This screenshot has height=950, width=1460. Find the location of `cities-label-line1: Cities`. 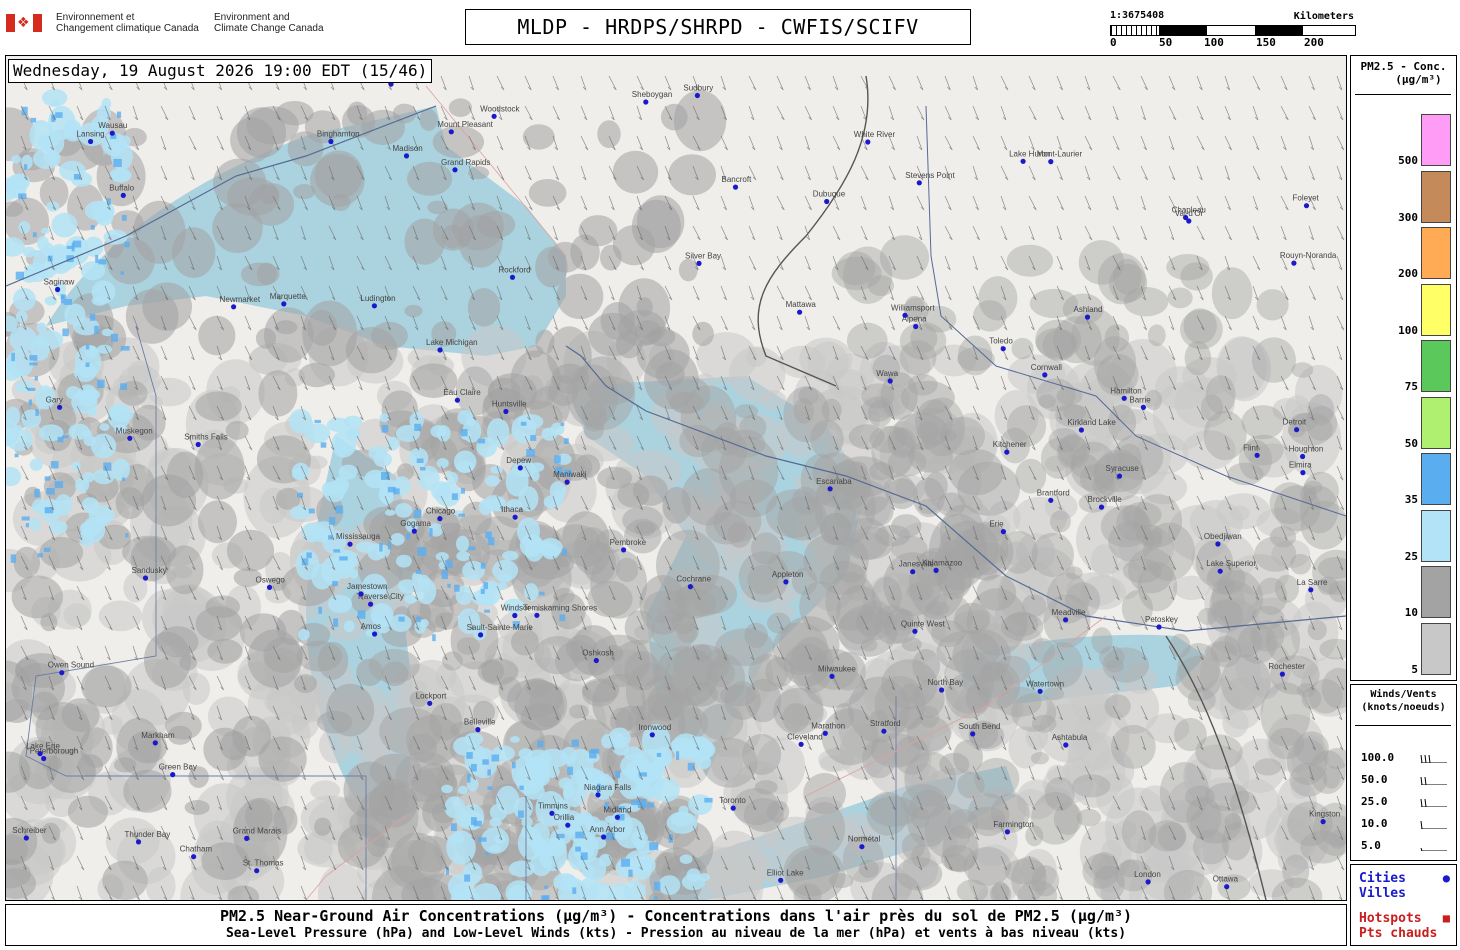

cities-label-line1: Cities is located at coordinates (1382, 878).